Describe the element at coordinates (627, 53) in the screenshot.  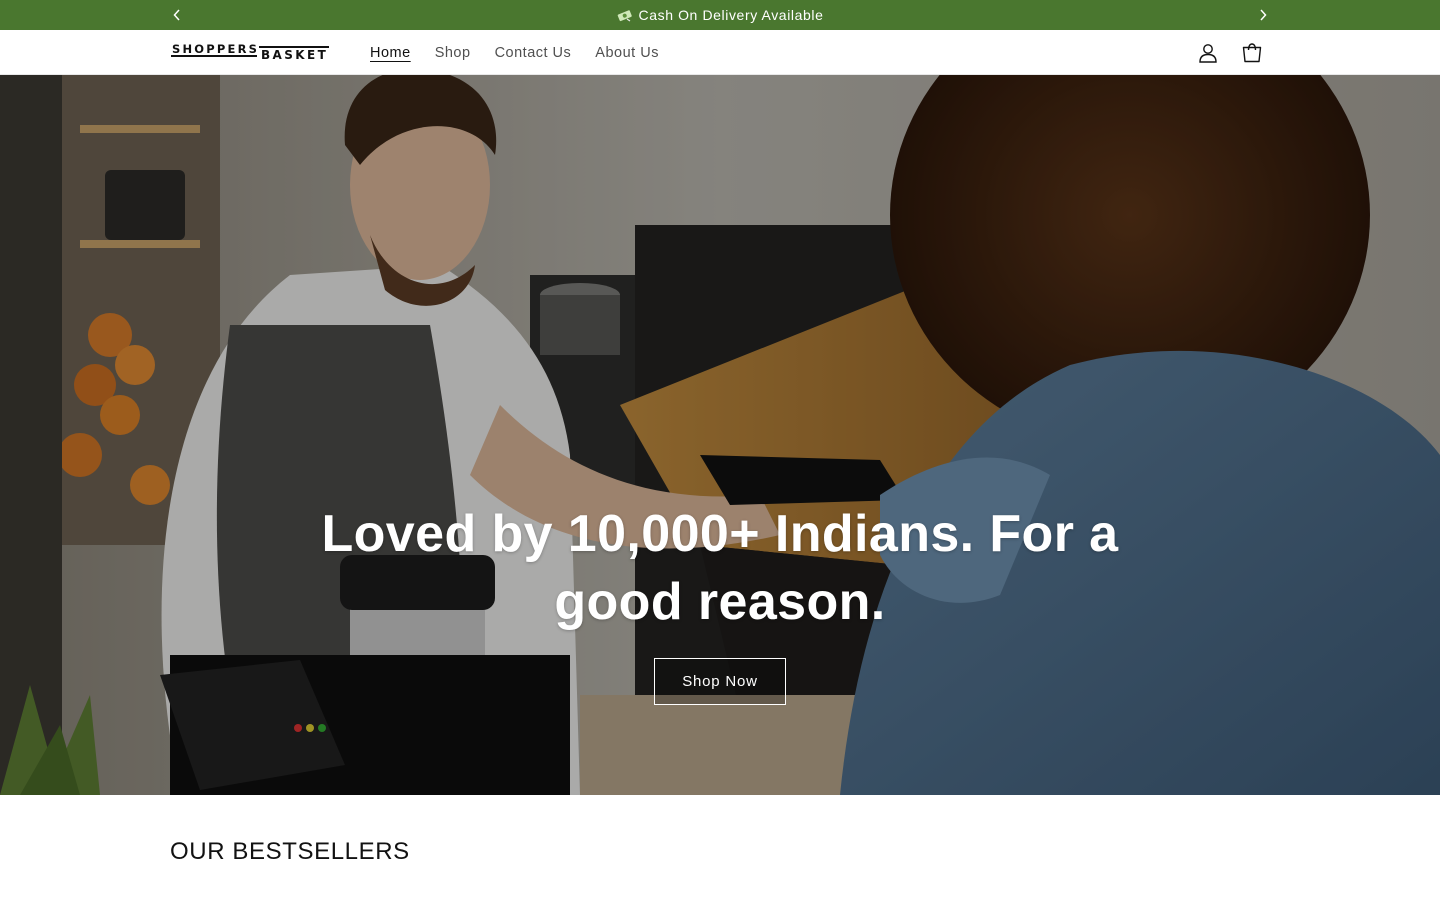
I see `nav-link-about-us: About Us` at that location.